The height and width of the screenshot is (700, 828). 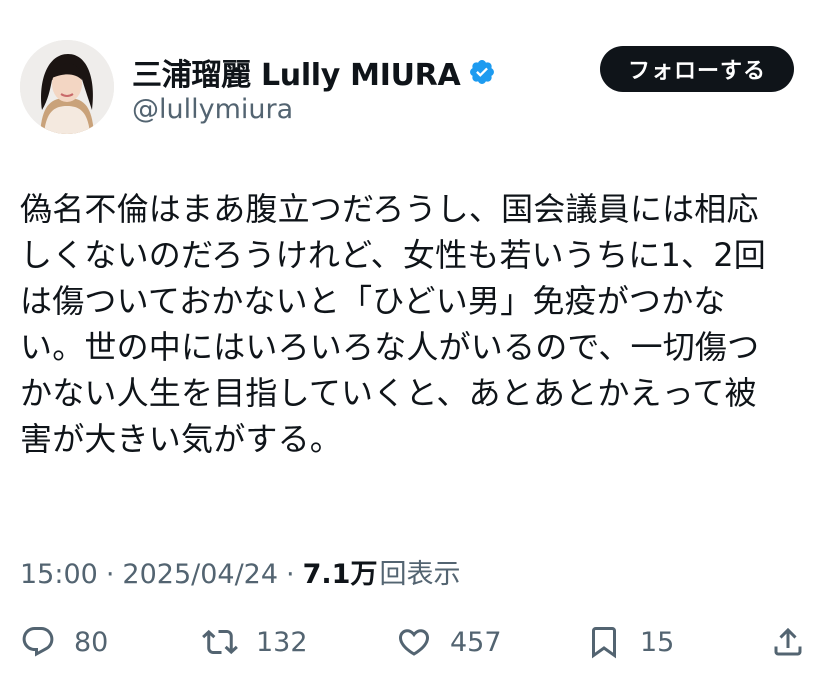 What do you see at coordinates (91, 642) in the screenshot?
I see `reply-count: 80` at bounding box center [91, 642].